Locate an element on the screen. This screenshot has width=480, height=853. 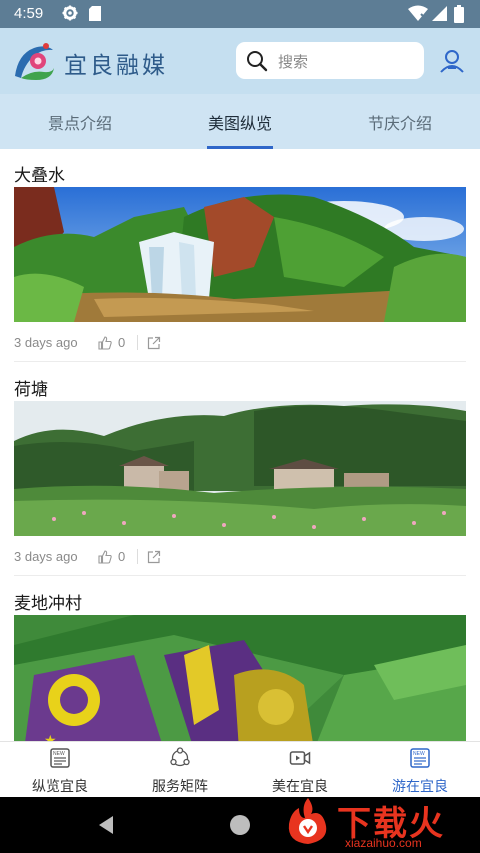
signal-icon is located at coordinates (439, 13).